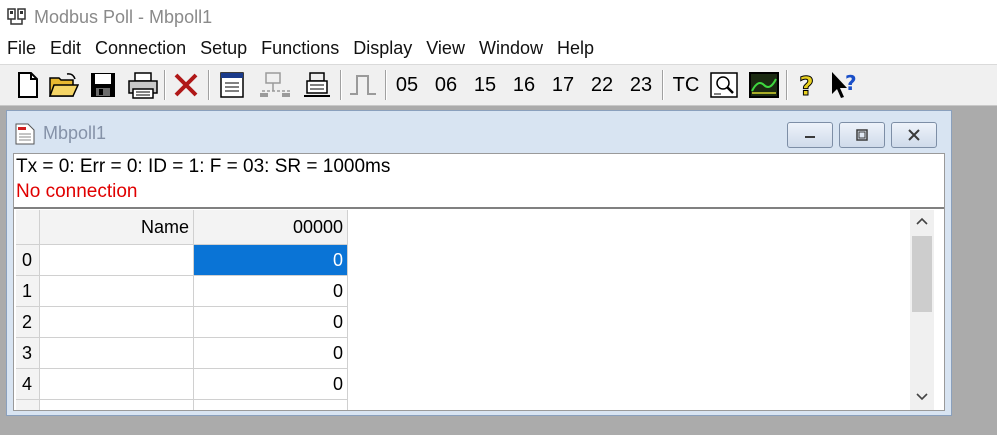 Image resolution: width=997 pixels, height=435 pixels. Describe the element at coordinates (724, 85) in the screenshot. I see `traffic-monitor-icon` at that location.